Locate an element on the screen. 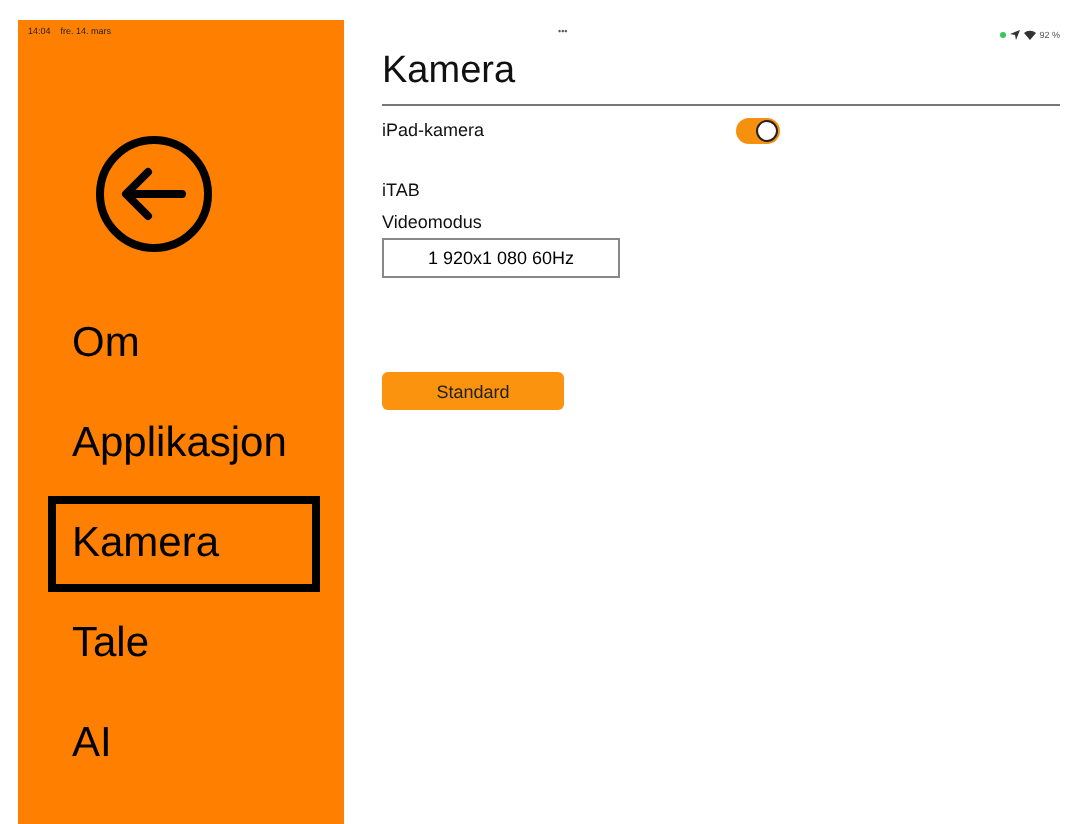  sidebar-item: Om is located at coordinates (184, 344).